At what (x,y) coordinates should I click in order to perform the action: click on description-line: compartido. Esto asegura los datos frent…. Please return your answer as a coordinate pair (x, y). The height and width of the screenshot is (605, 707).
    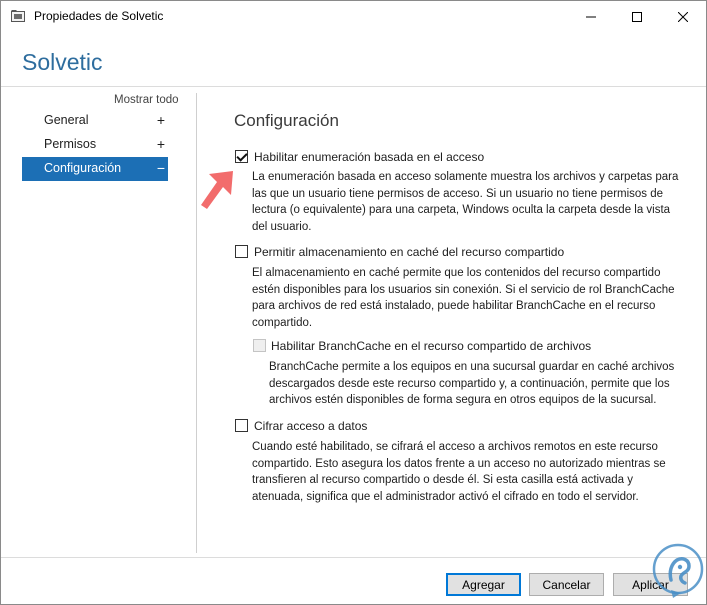
    Looking at the image, I should click on (459, 463).